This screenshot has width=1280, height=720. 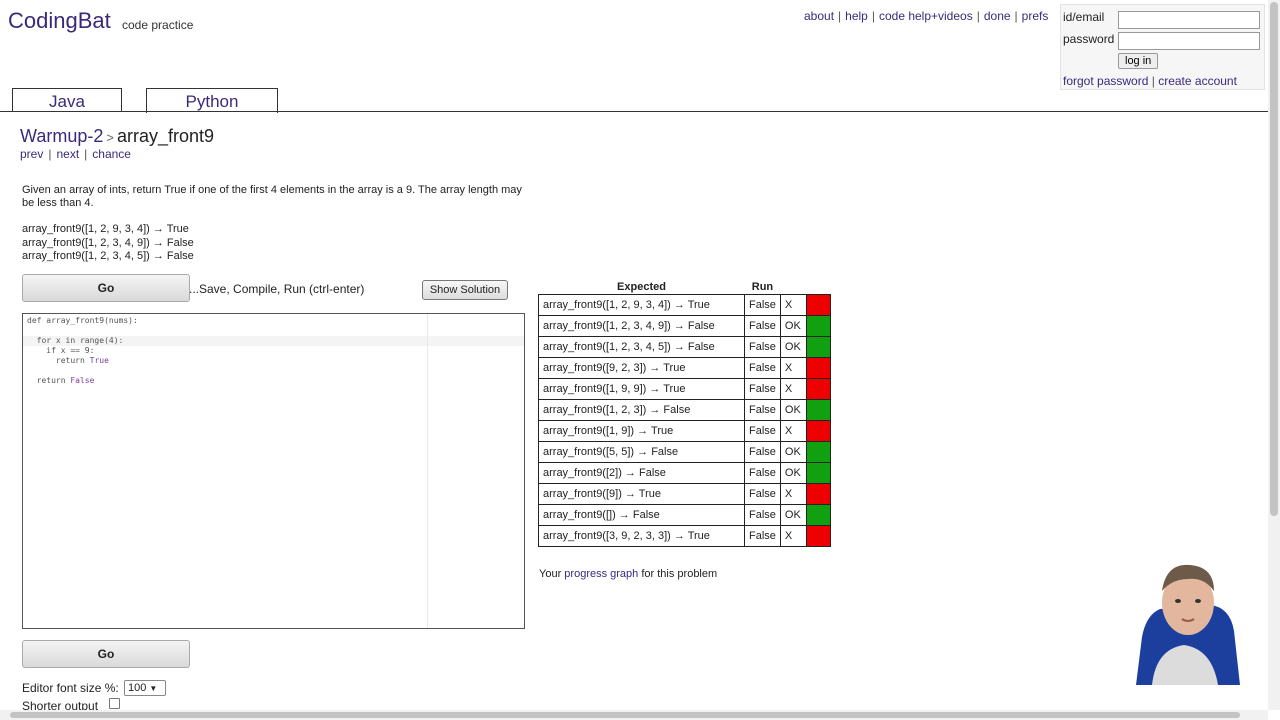 I want to click on expected-cell: array_front9([9]) → True, so click(x=641, y=494).